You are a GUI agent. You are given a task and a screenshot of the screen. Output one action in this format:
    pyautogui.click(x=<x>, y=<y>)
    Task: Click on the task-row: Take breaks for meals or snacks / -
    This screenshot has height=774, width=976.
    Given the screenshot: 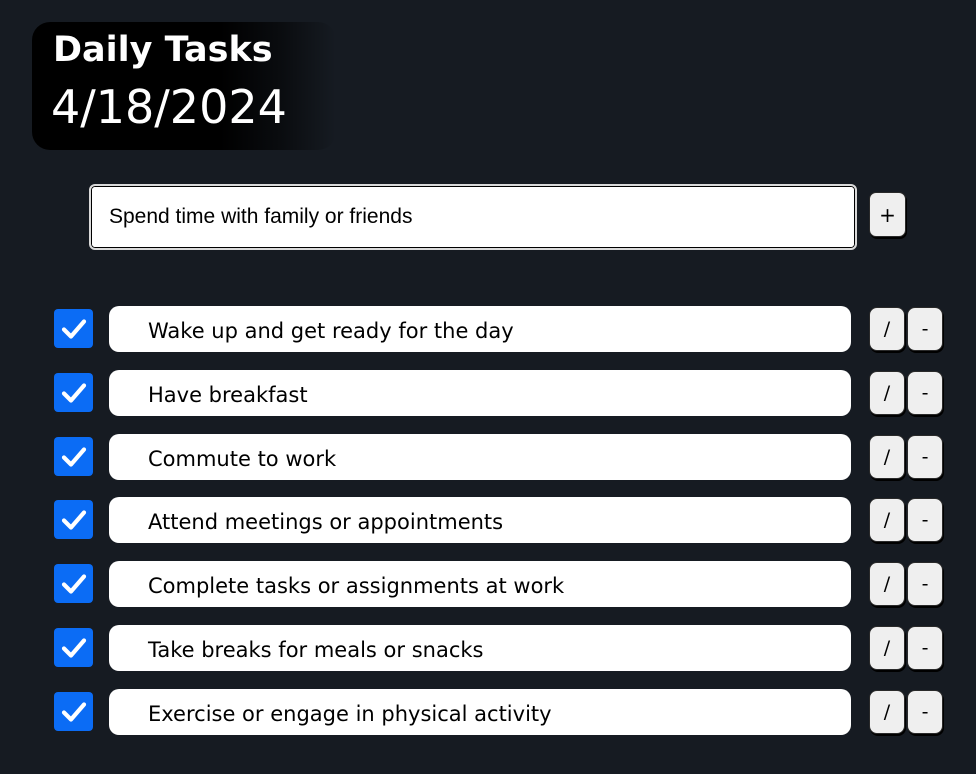 What is the action you would take?
    pyautogui.click(x=488, y=649)
    